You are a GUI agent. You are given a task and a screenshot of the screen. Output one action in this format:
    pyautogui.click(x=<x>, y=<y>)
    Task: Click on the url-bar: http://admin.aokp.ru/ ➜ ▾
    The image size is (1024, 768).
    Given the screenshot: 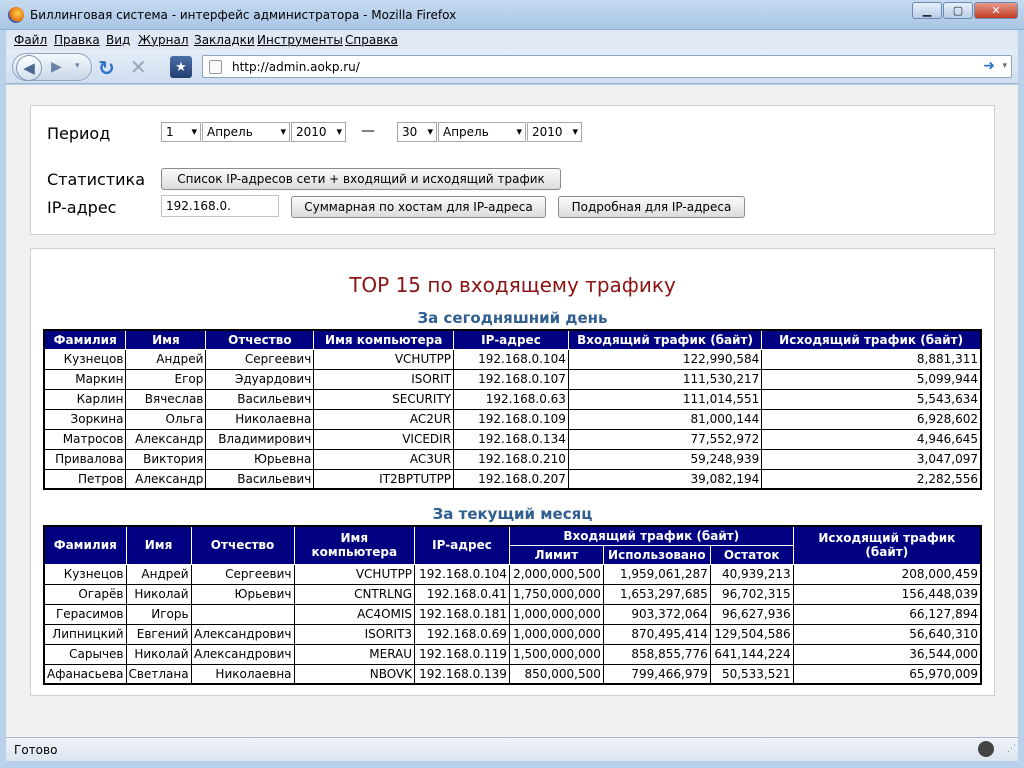 What is the action you would take?
    pyautogui.click(x=607, y=66)
    